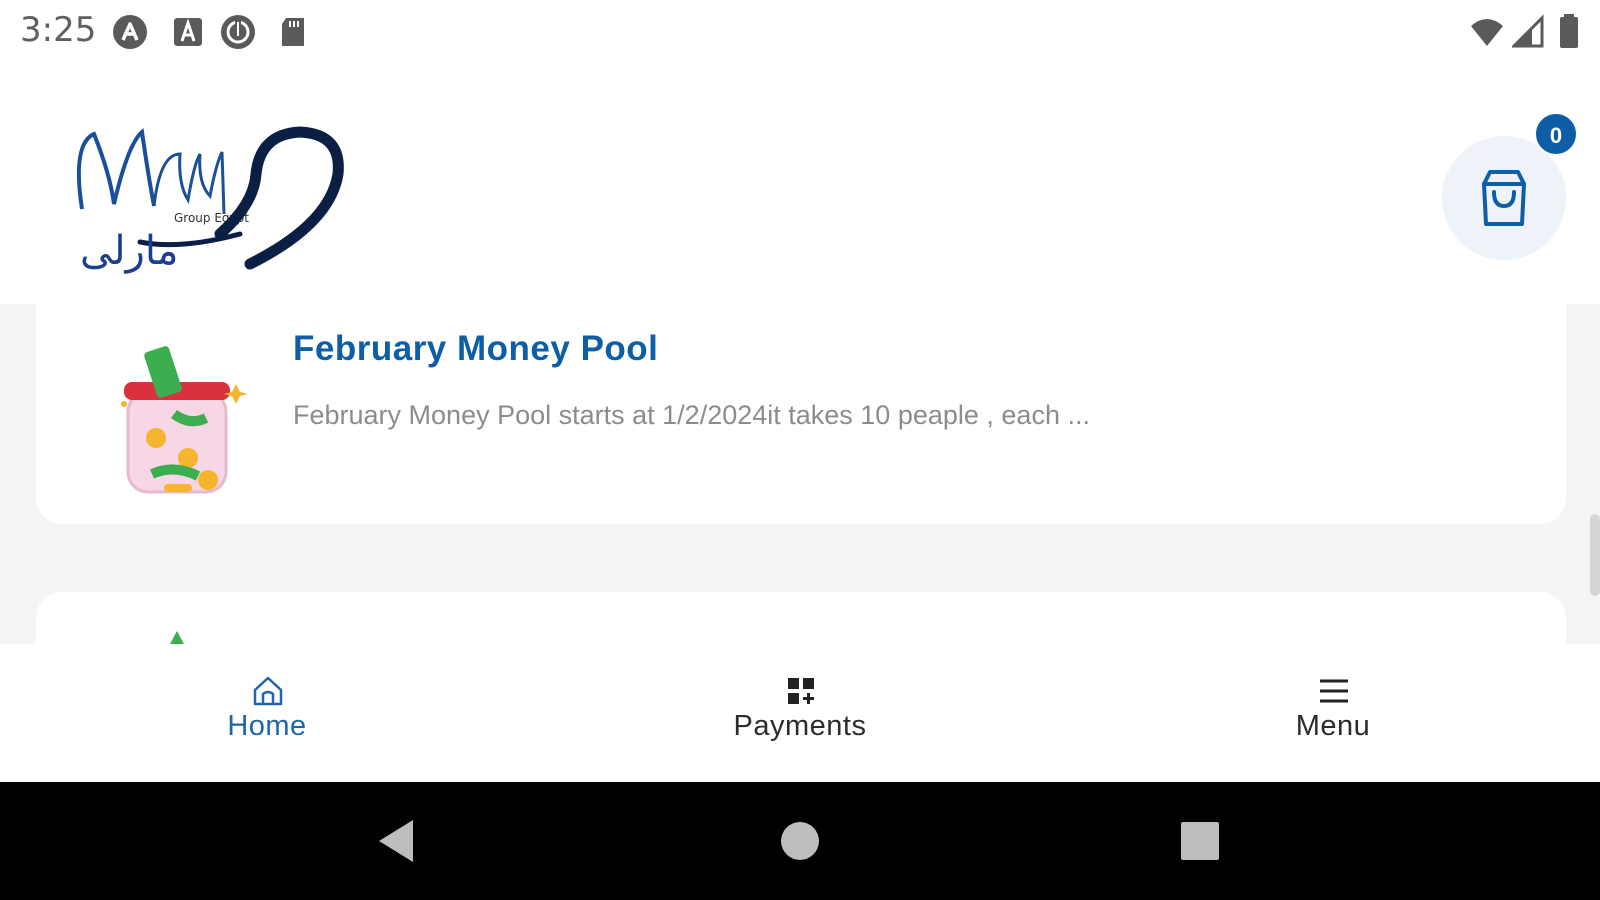  What do you see at coordinates (267, 726) in the screenshot?
I see `nav-home-label: Home` at bounding box center [267, 726].